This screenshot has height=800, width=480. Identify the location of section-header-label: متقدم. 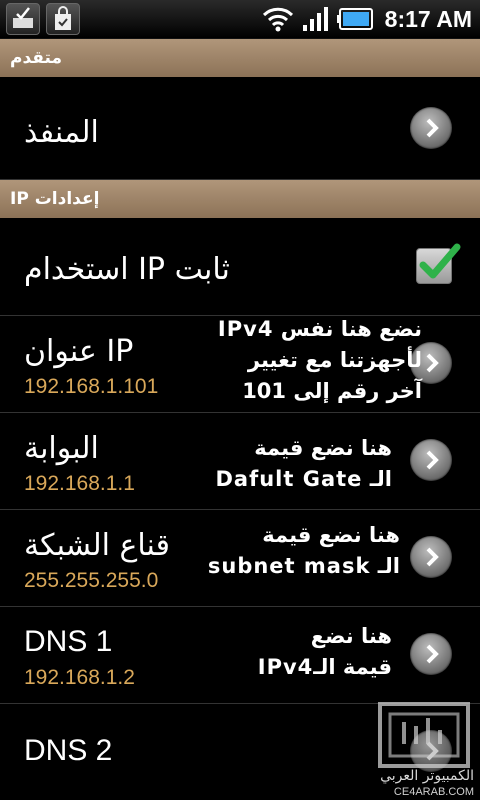
(36, 58).